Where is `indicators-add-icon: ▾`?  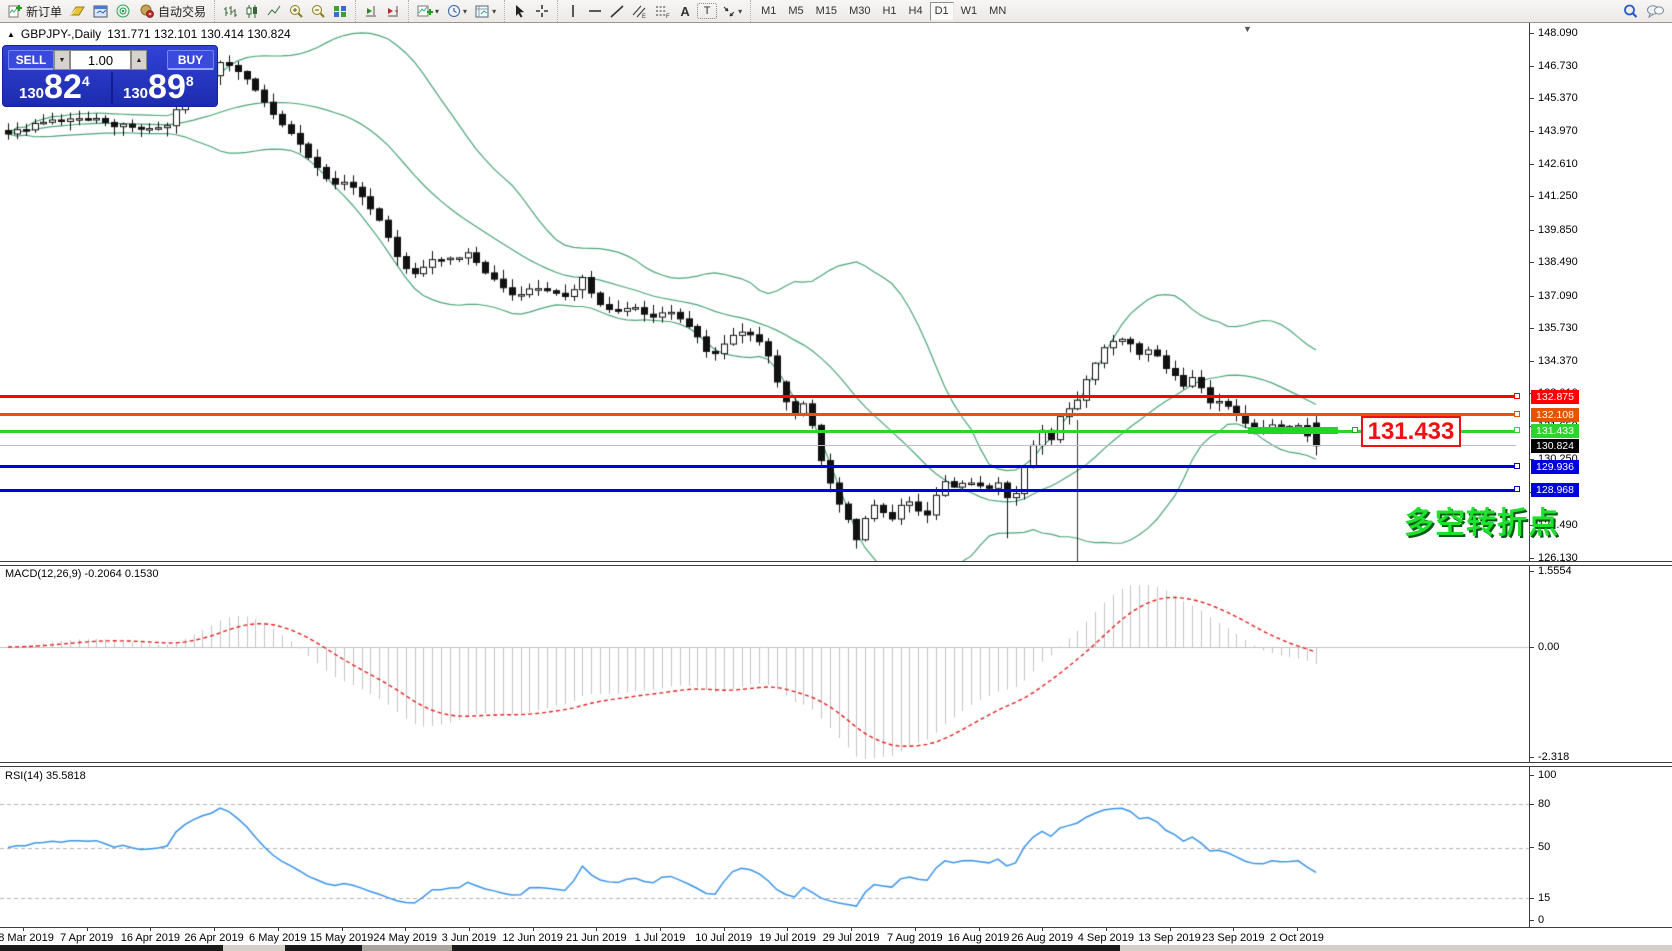
indicators-add-icon: ▾ is located at coordinates (428, 11).